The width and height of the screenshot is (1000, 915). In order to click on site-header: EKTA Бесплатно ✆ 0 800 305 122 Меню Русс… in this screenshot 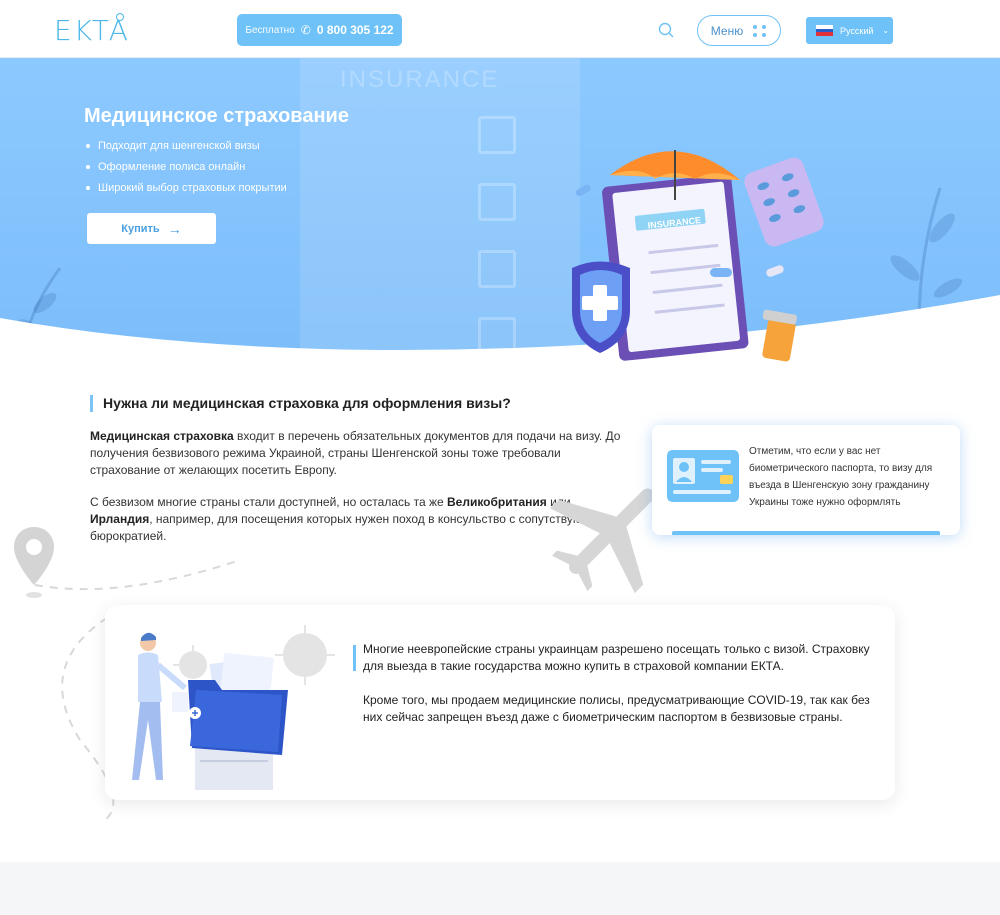, I will do `click(500, 29)`.